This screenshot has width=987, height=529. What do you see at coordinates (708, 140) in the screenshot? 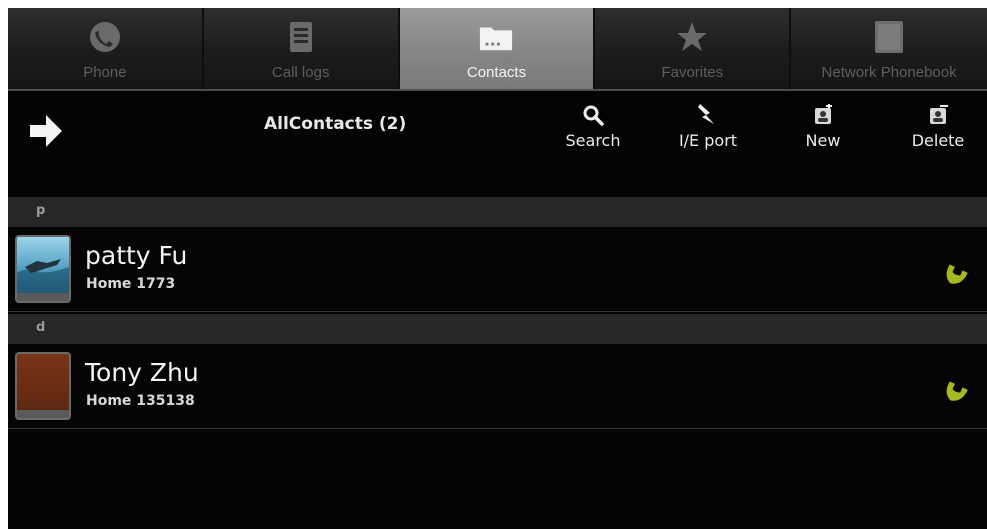
I see `ie-port-label: I/E port` at bounding box center [708, 140].